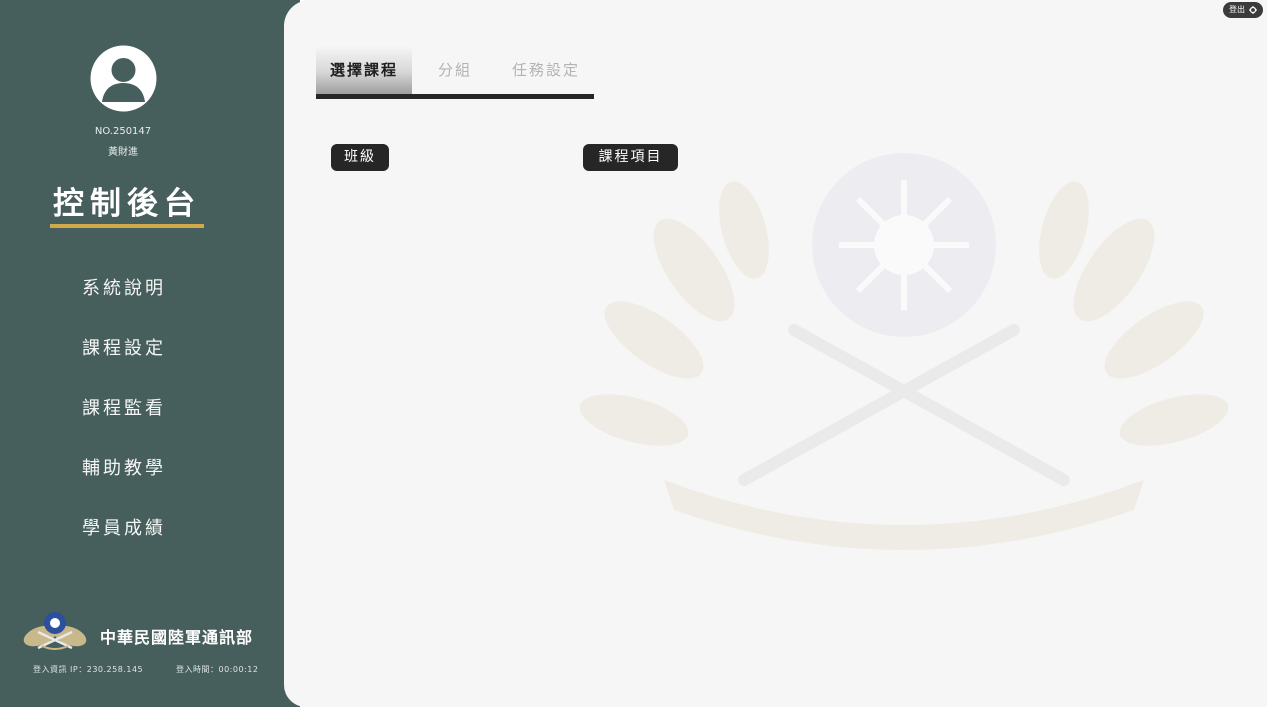 The width and height of the screenshot is (1267, 707). I want to click on course-items-button: 課程項目, so click(630, 157).